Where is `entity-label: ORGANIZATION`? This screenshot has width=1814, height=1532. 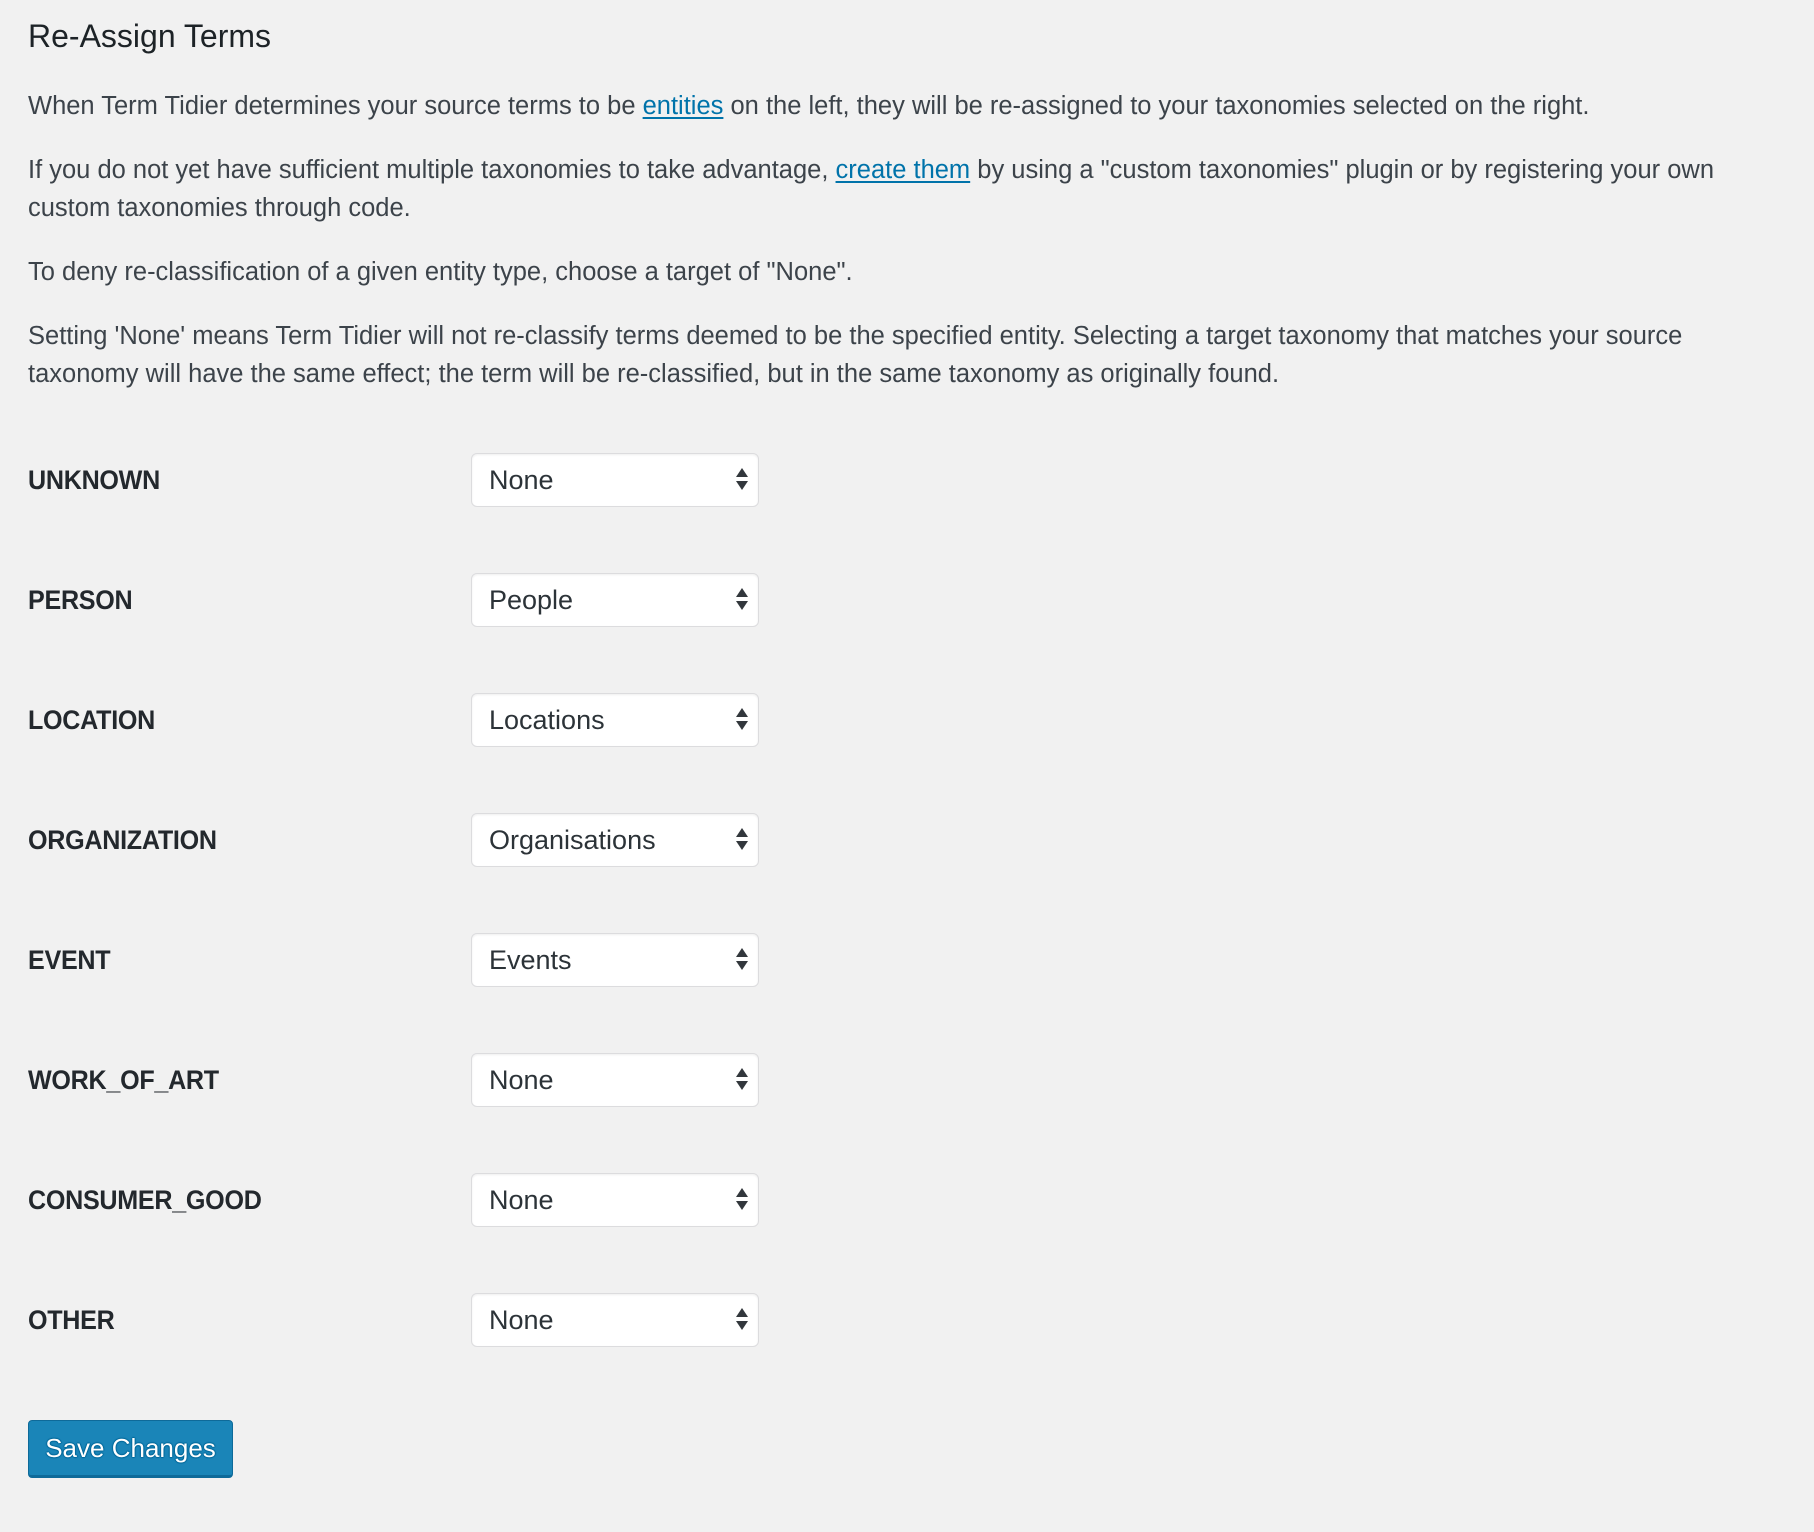
entity-label: ORGANIZATION is located at coordinates (122, 840).